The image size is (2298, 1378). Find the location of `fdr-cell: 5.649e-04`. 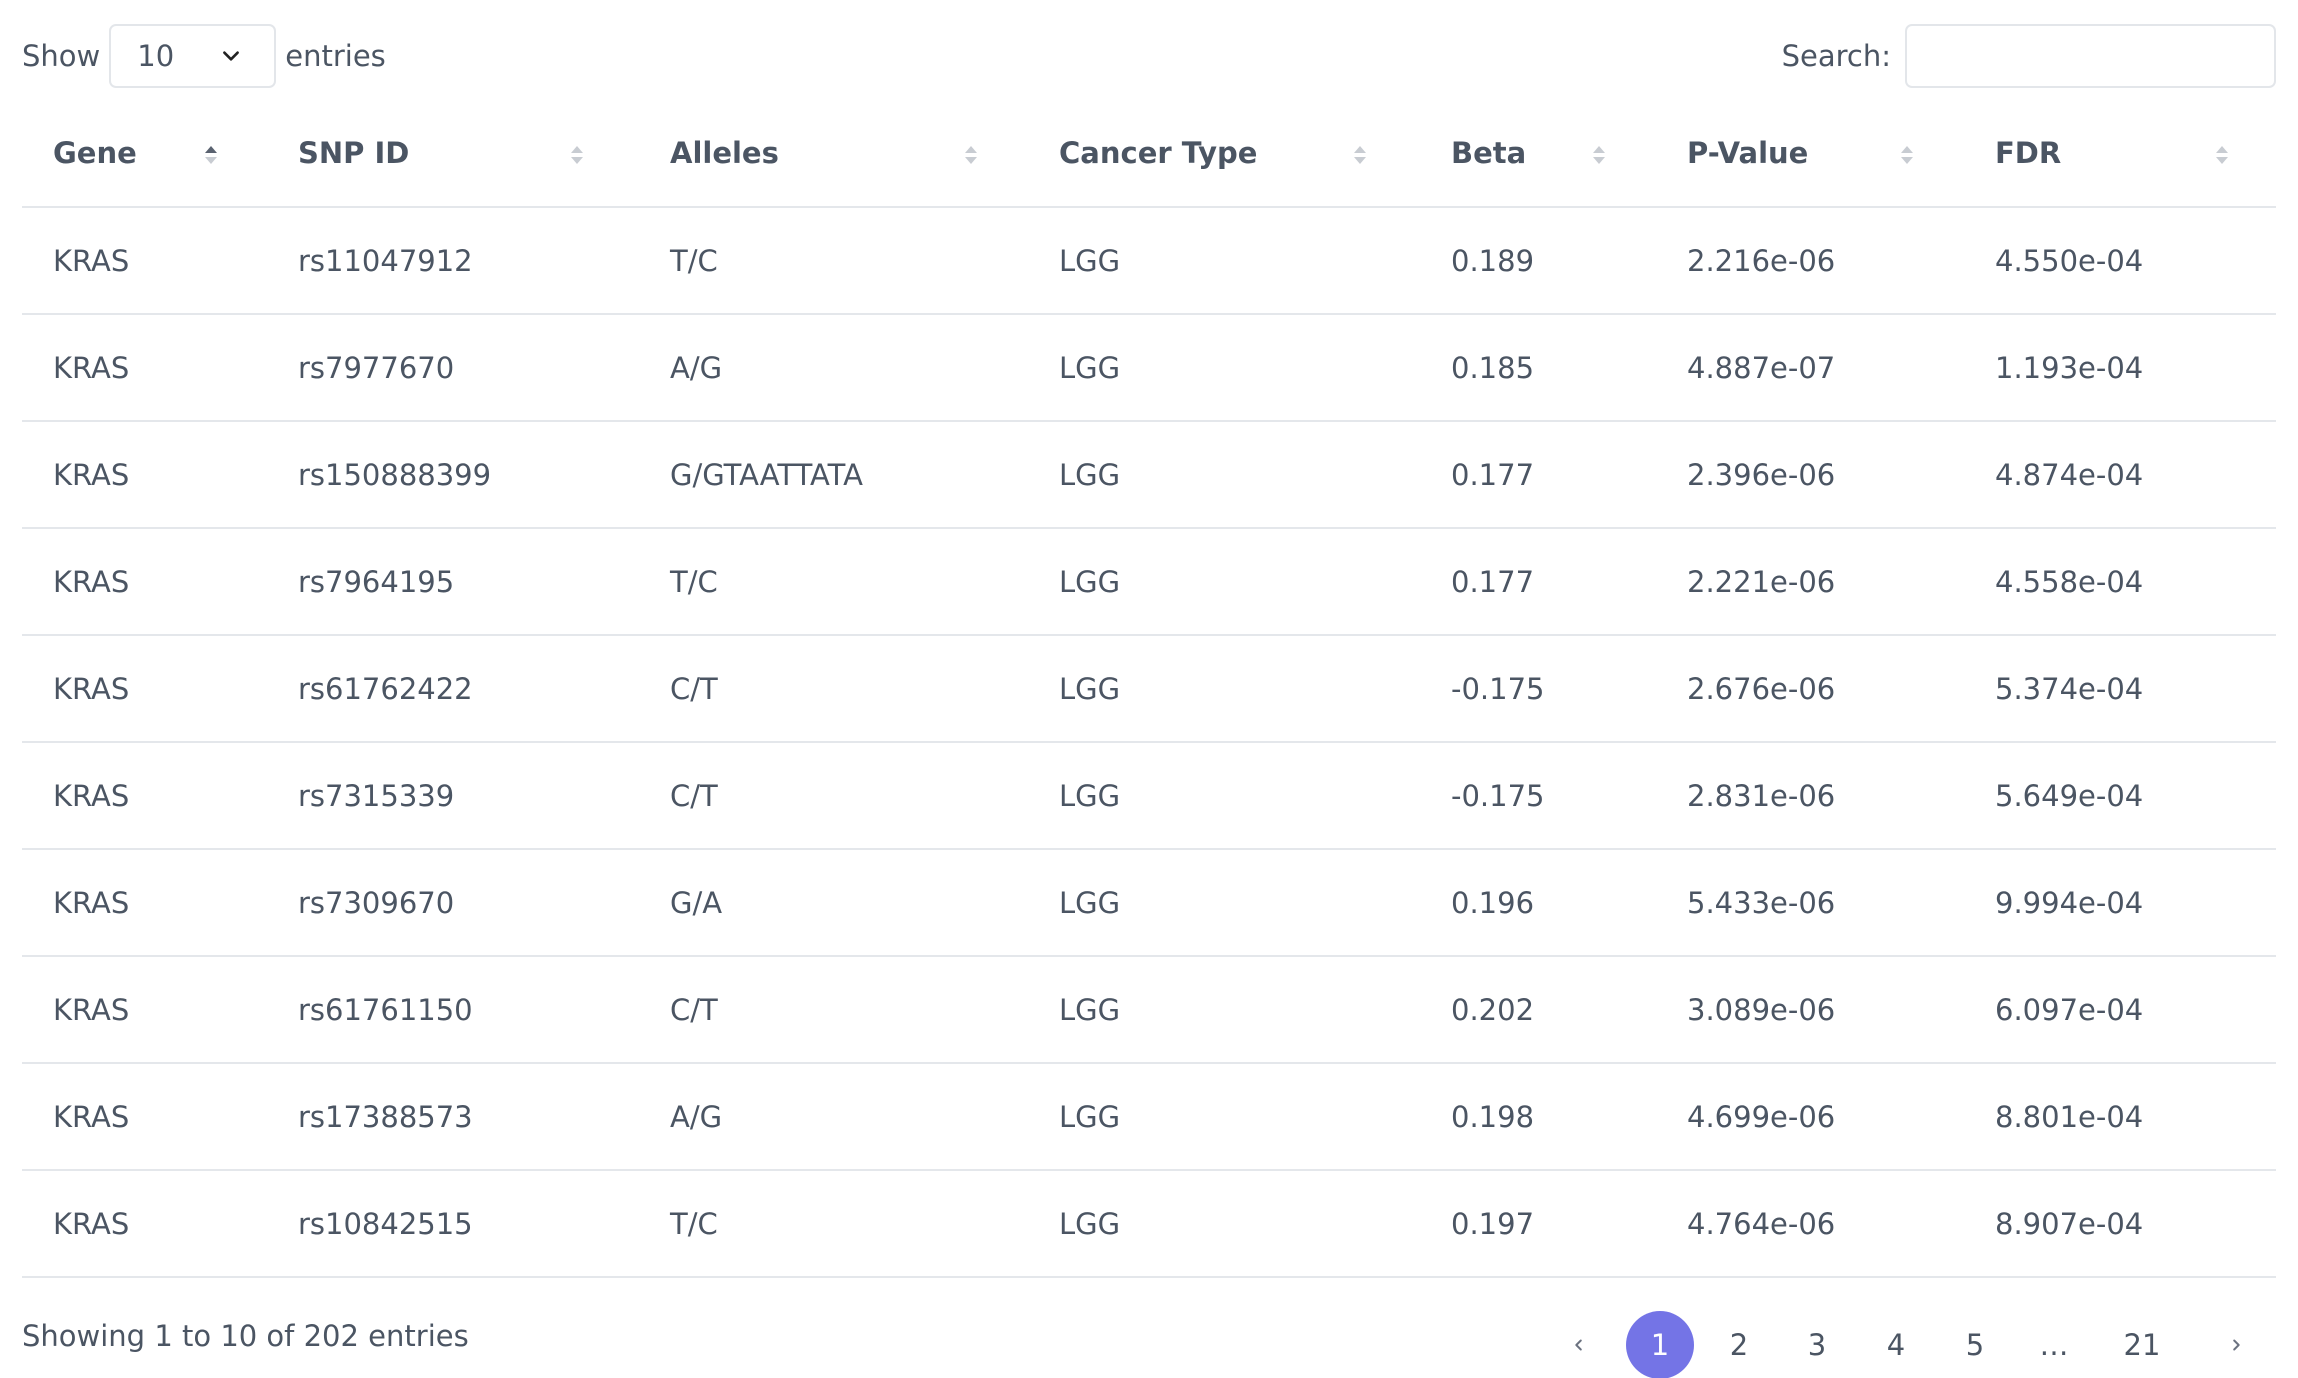

fdr-cell: 5.649e-04 is located at coordinates (2120, 796).